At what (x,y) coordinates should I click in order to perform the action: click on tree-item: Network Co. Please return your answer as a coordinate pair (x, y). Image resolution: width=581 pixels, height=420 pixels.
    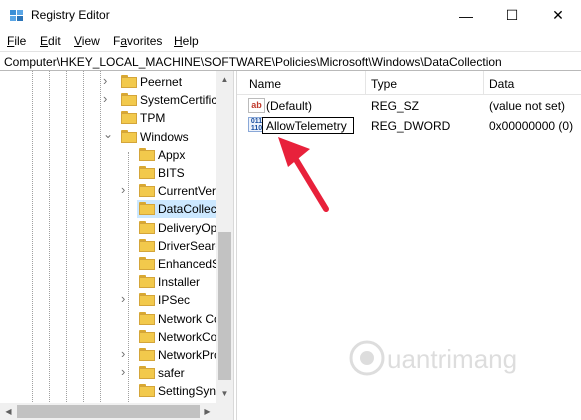
    Looking at the image, I should click on (179, 319).